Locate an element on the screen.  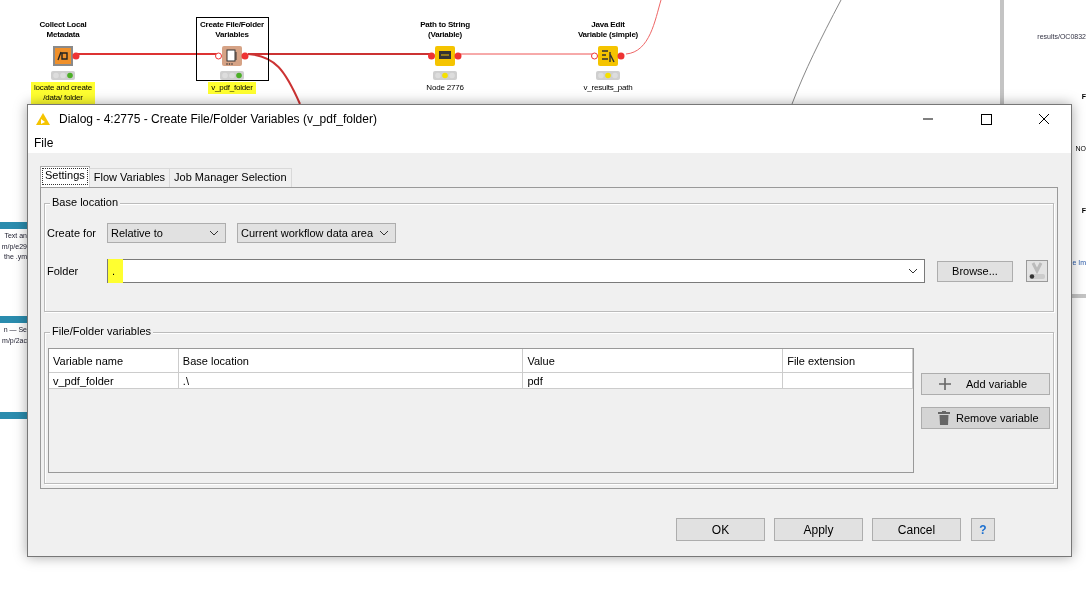
help-button: ? is located at coordinates (983, 529).